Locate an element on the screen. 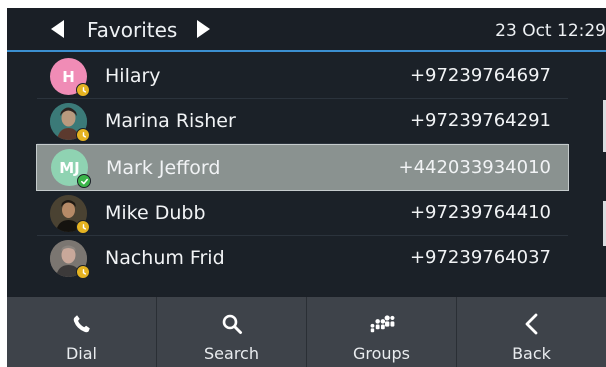 Image resolution: width=606 pixels, height=367 pixels. online-status-icon is located at coordinates (84, 181).